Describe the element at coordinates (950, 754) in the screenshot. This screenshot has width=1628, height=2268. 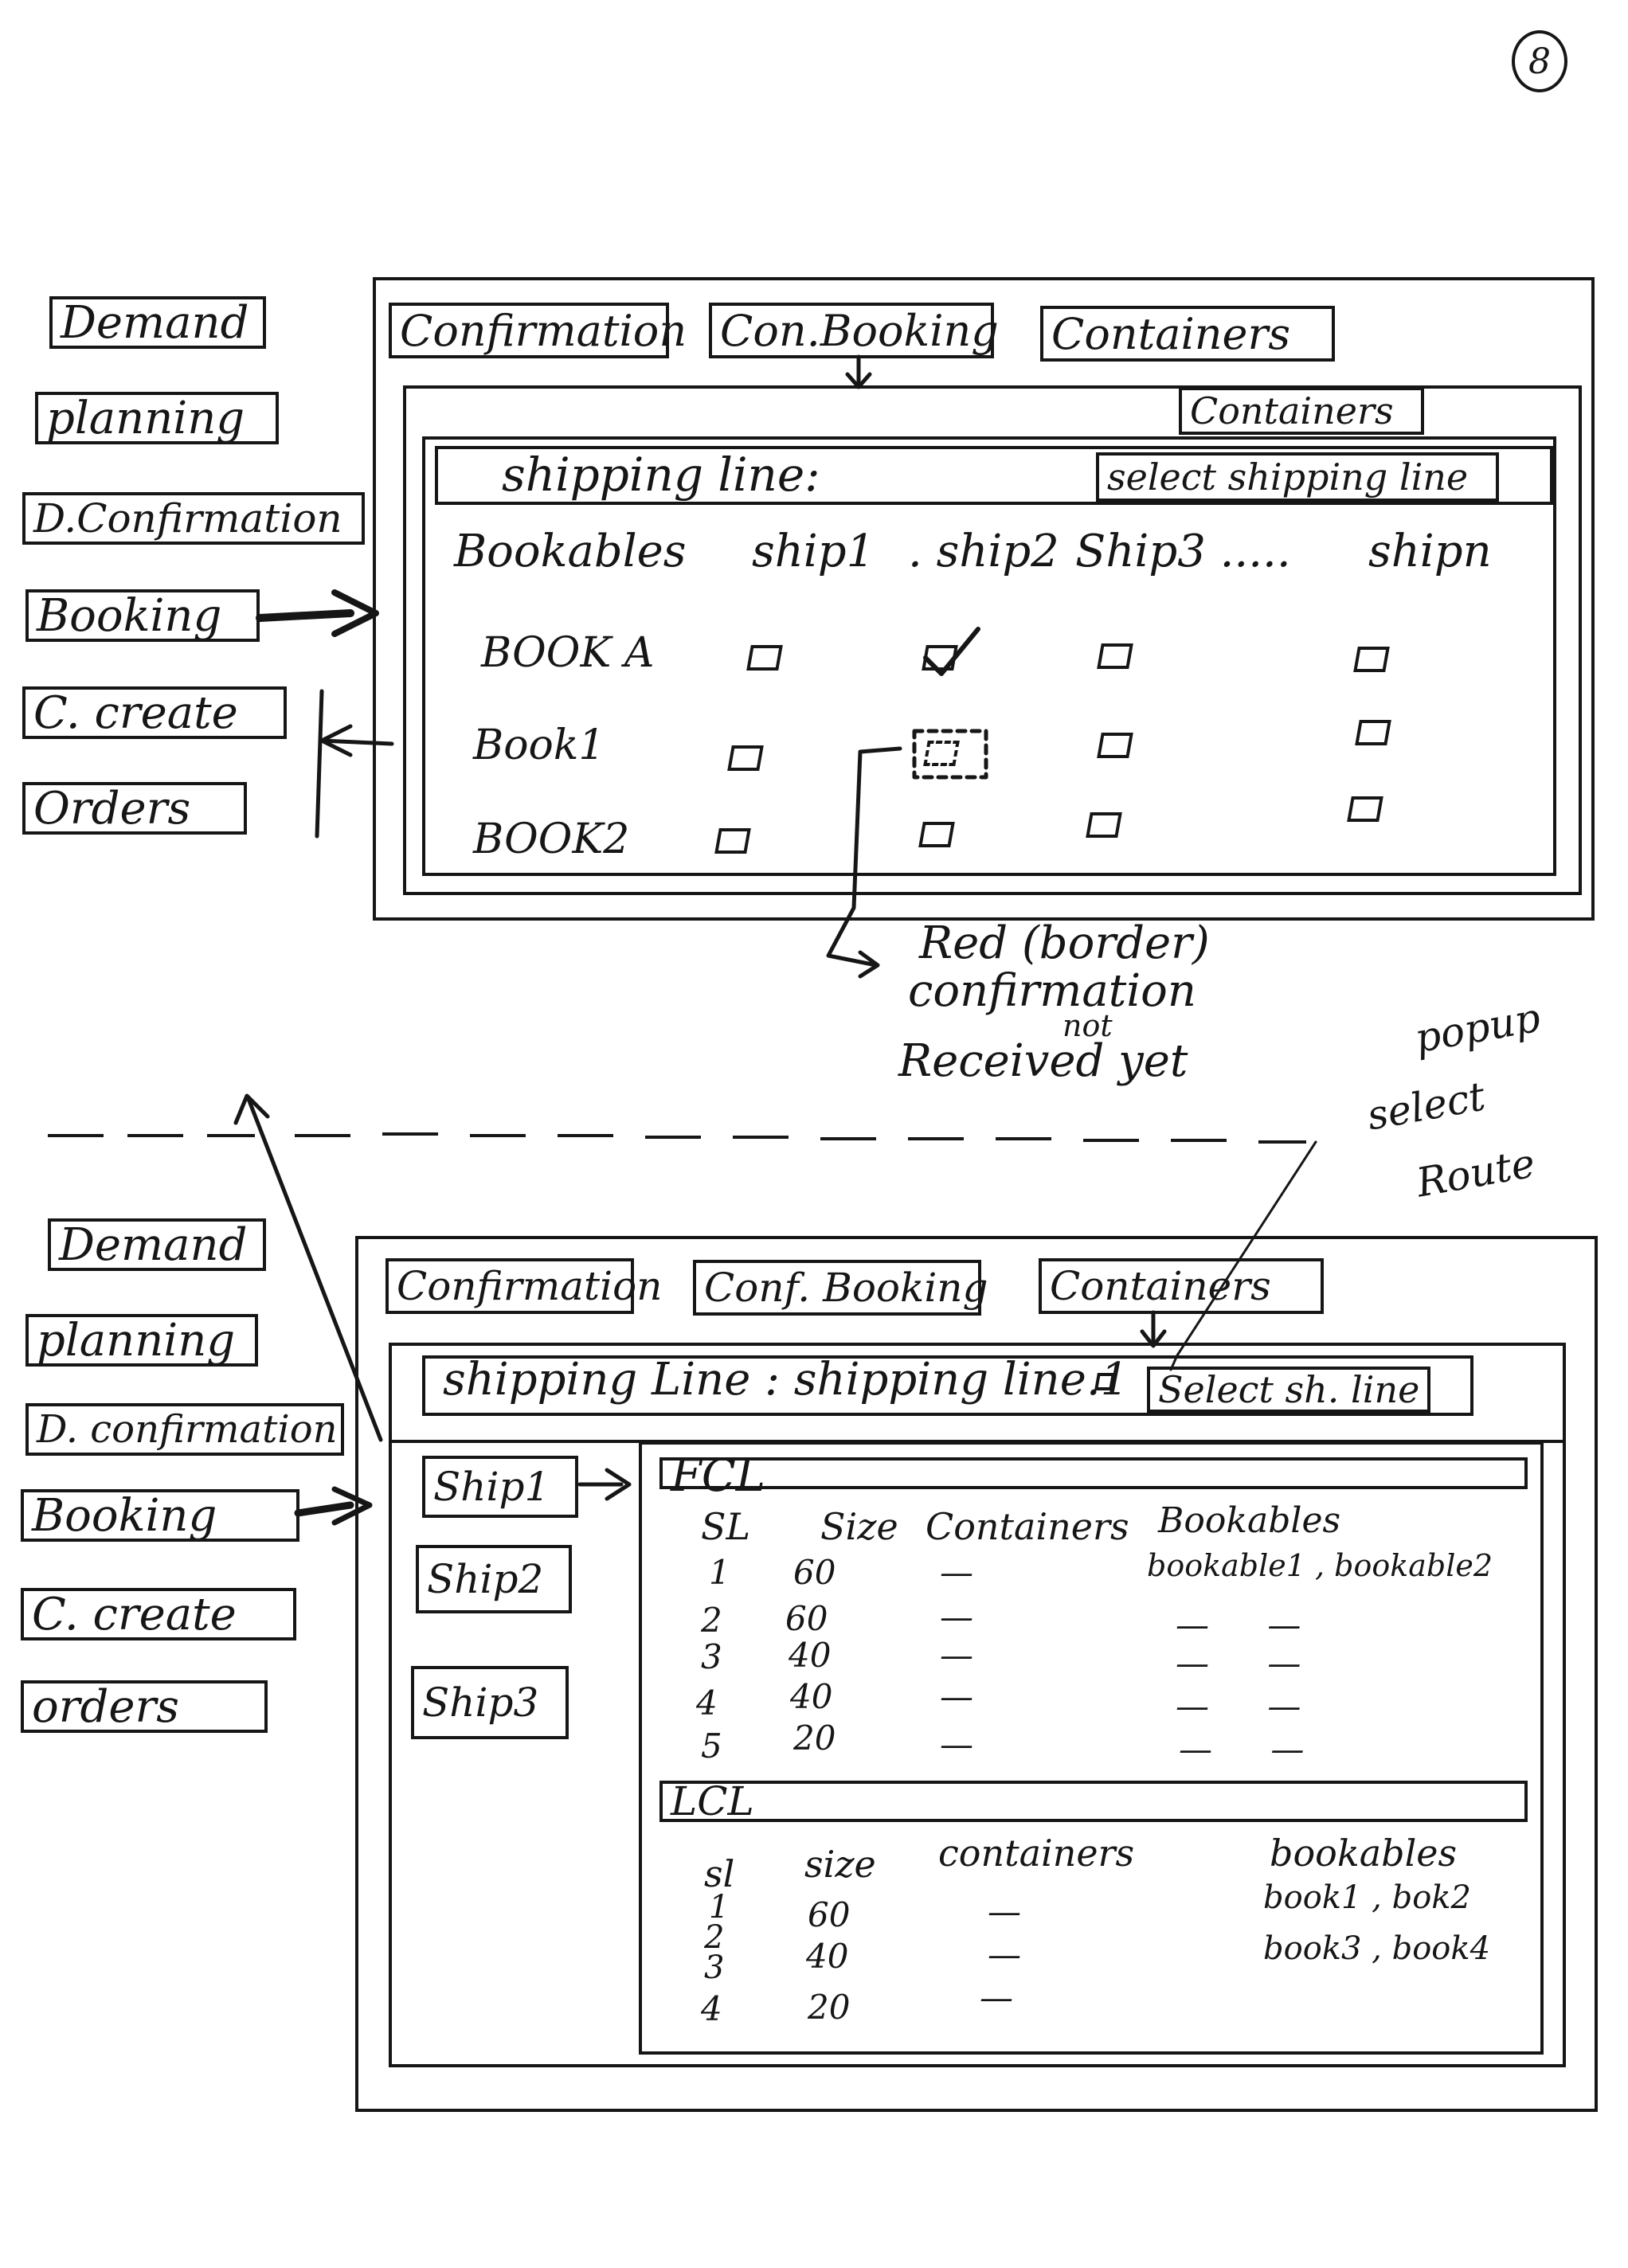
I see `pending-dashed-border` at that location.